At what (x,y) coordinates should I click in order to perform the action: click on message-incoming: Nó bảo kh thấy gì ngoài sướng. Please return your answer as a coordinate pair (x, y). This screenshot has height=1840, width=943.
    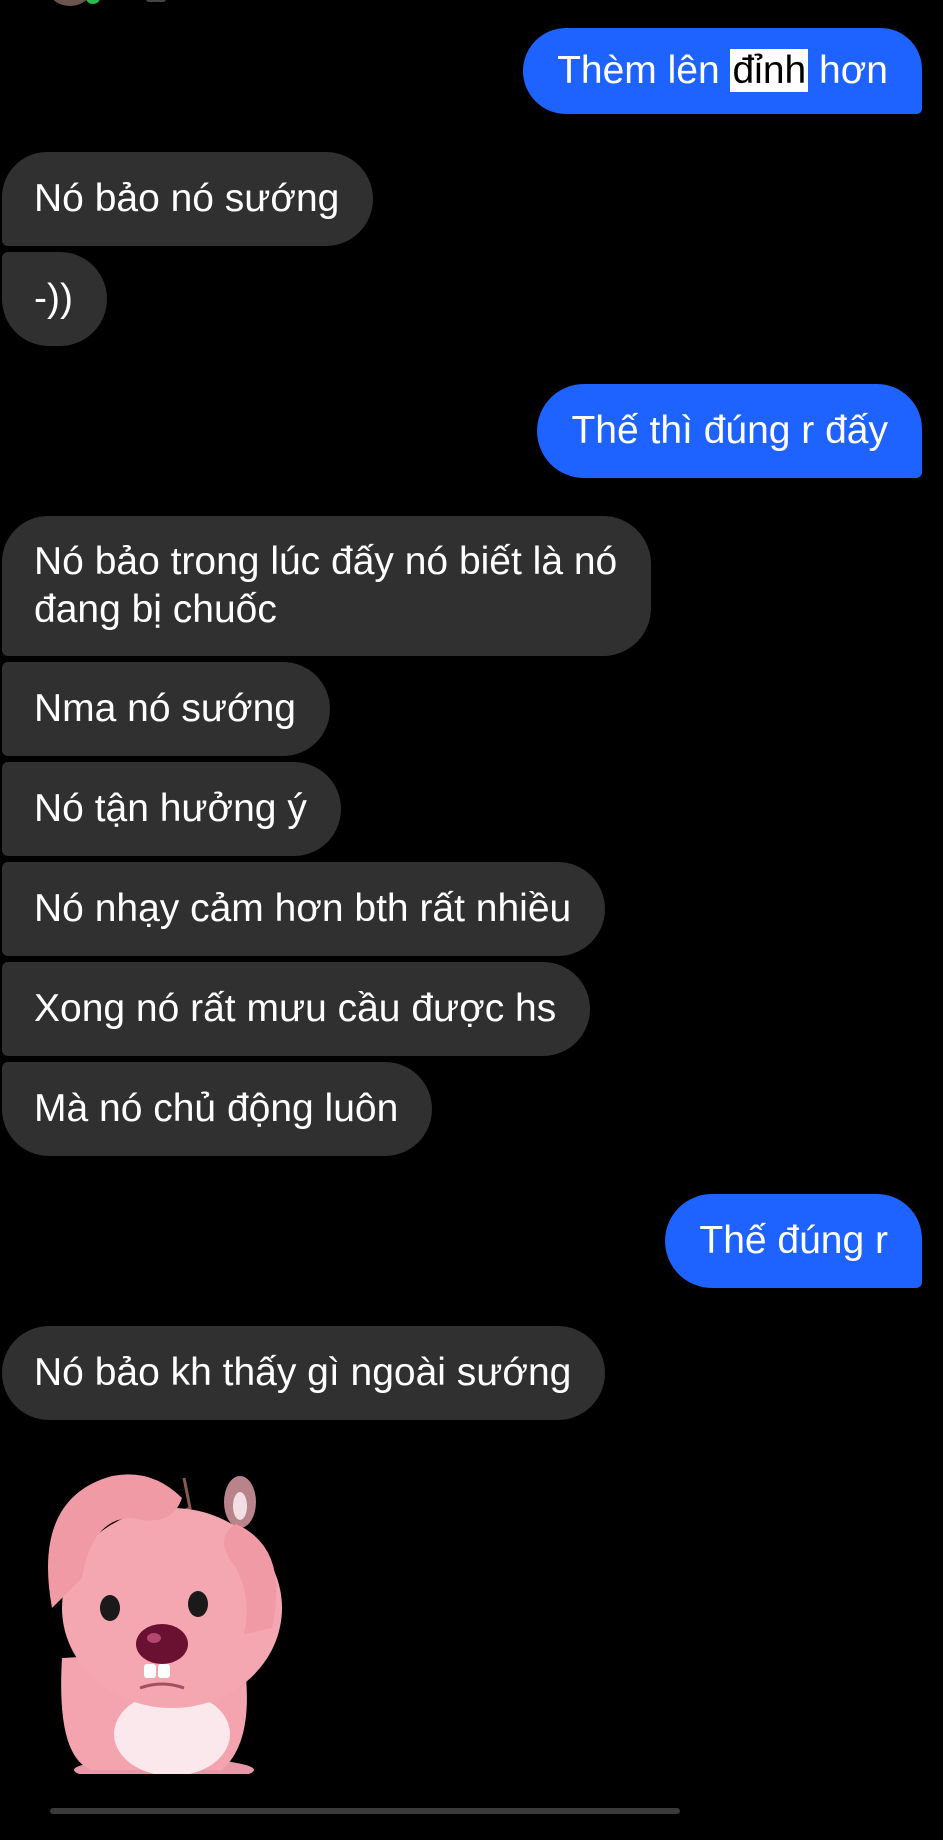
    Looking at the image, I should click on (304, 1373).